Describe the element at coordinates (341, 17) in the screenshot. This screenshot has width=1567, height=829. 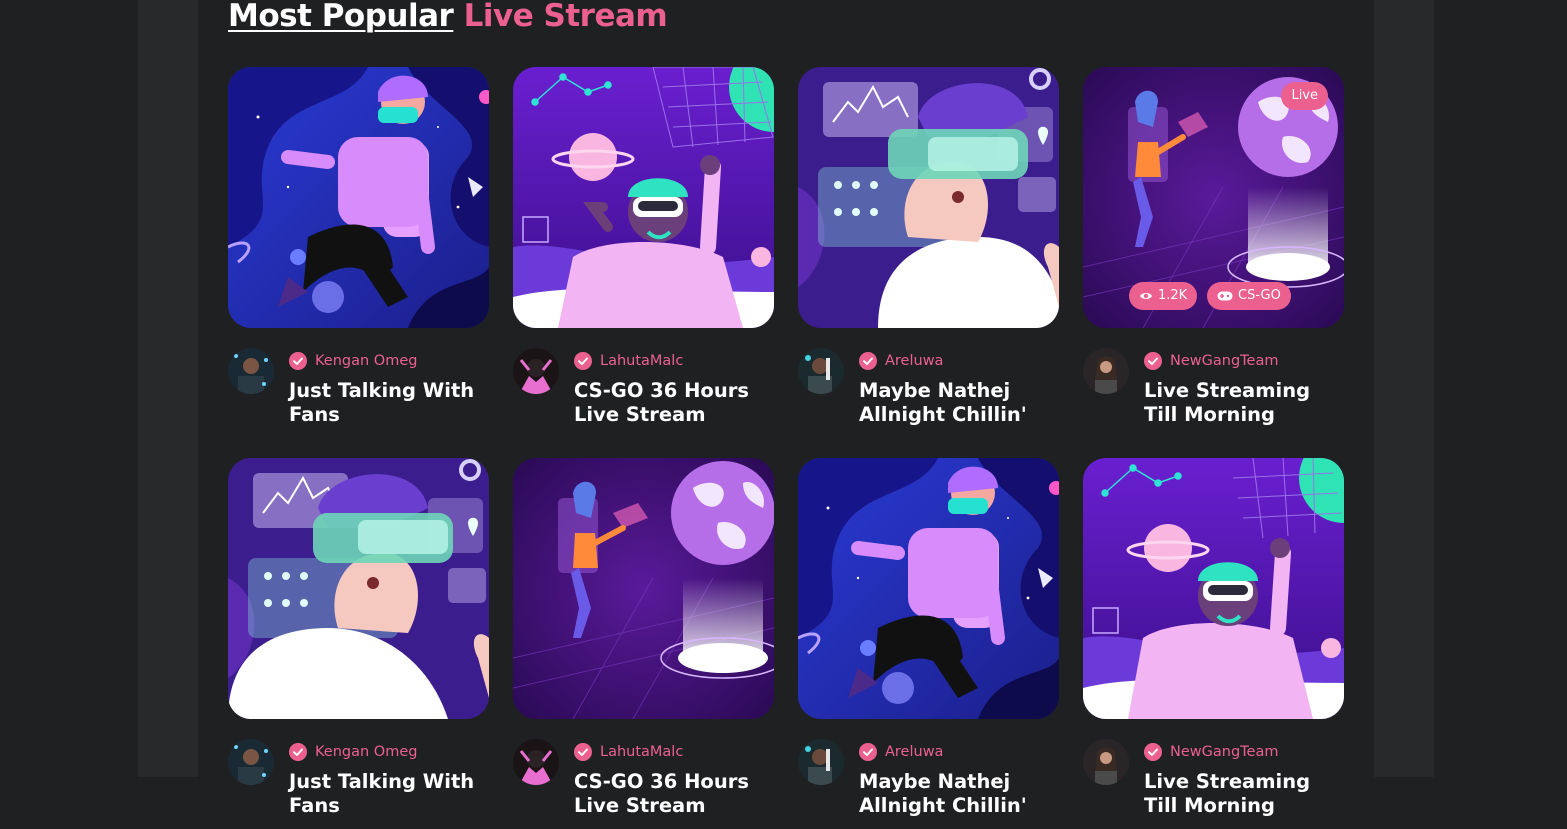
I see `section-title-main: Most Popular` at that location.